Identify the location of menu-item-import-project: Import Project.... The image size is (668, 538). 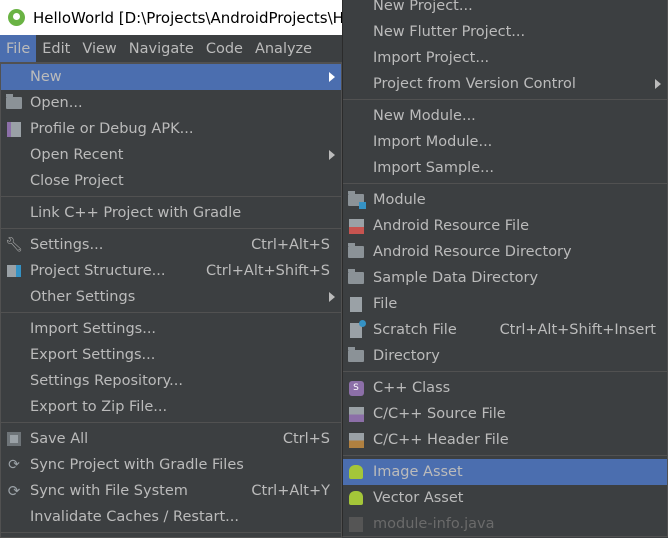
(505, 58).